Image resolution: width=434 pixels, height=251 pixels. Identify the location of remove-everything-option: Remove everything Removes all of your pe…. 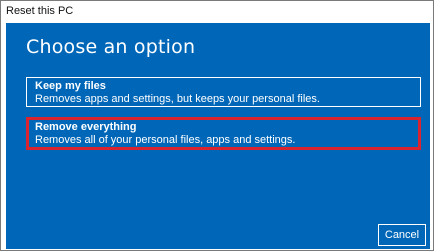
(223, 133).